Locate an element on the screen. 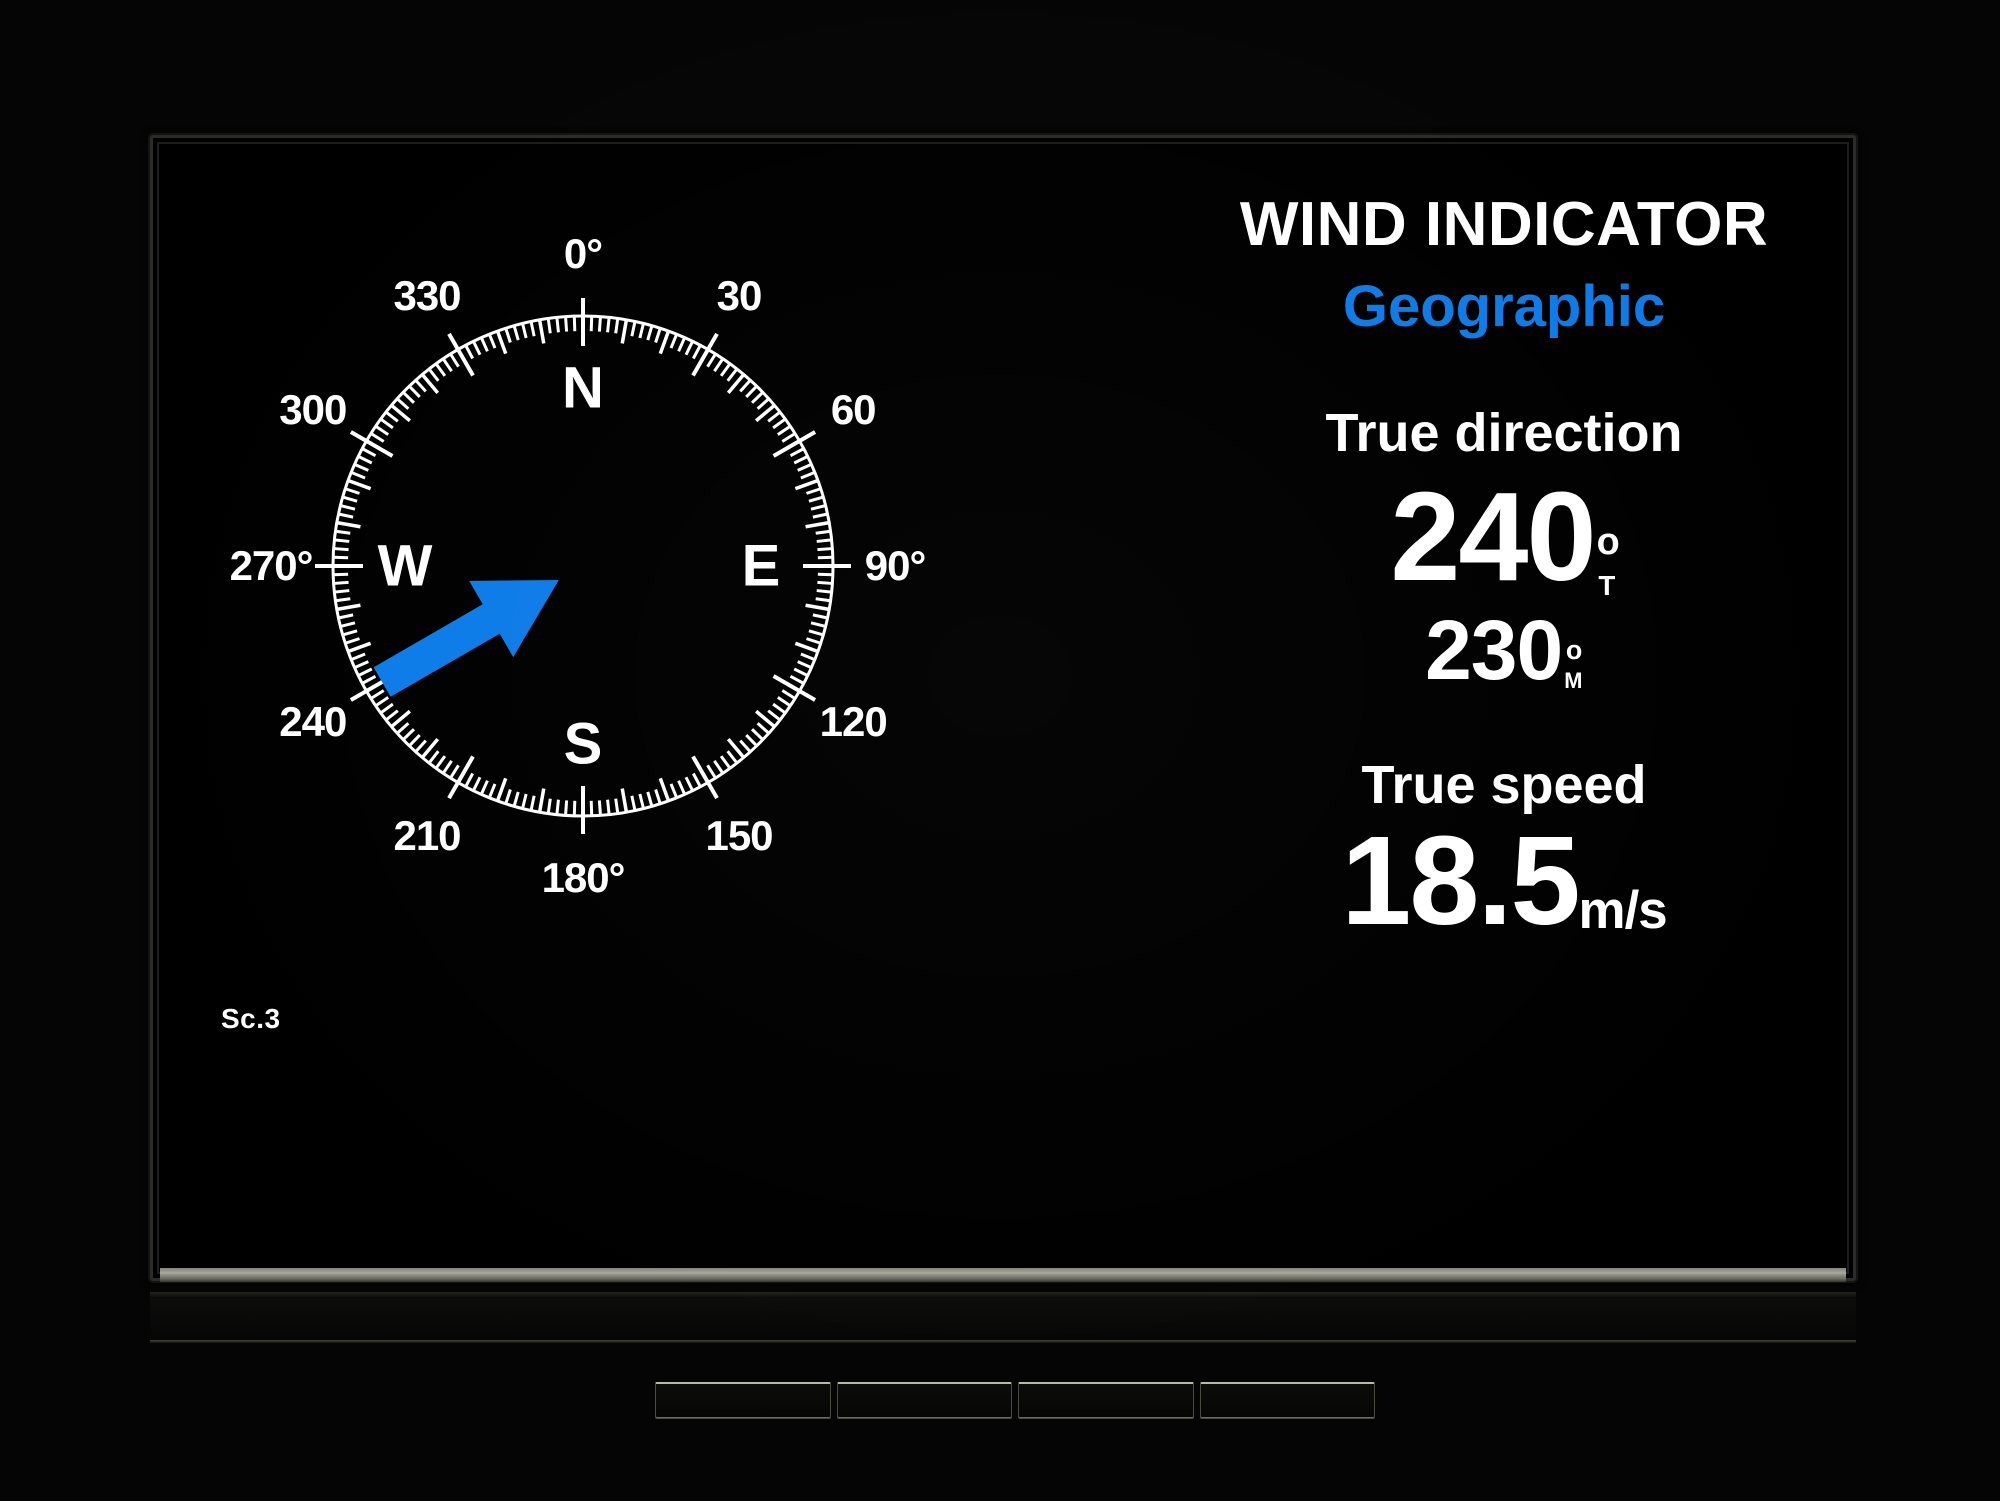  compass-degree-label-180: 180° is located at coordinates (583, 877).